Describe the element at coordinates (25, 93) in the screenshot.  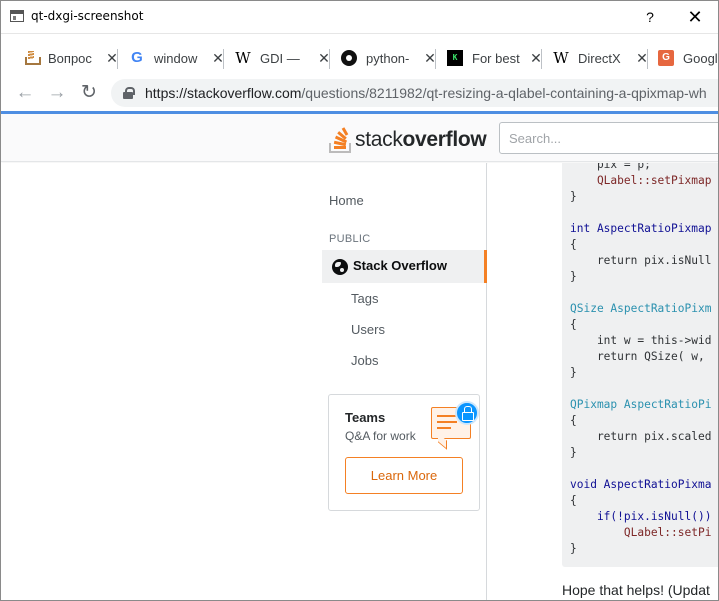
I see `back-arrow-icon: ←` at that location.